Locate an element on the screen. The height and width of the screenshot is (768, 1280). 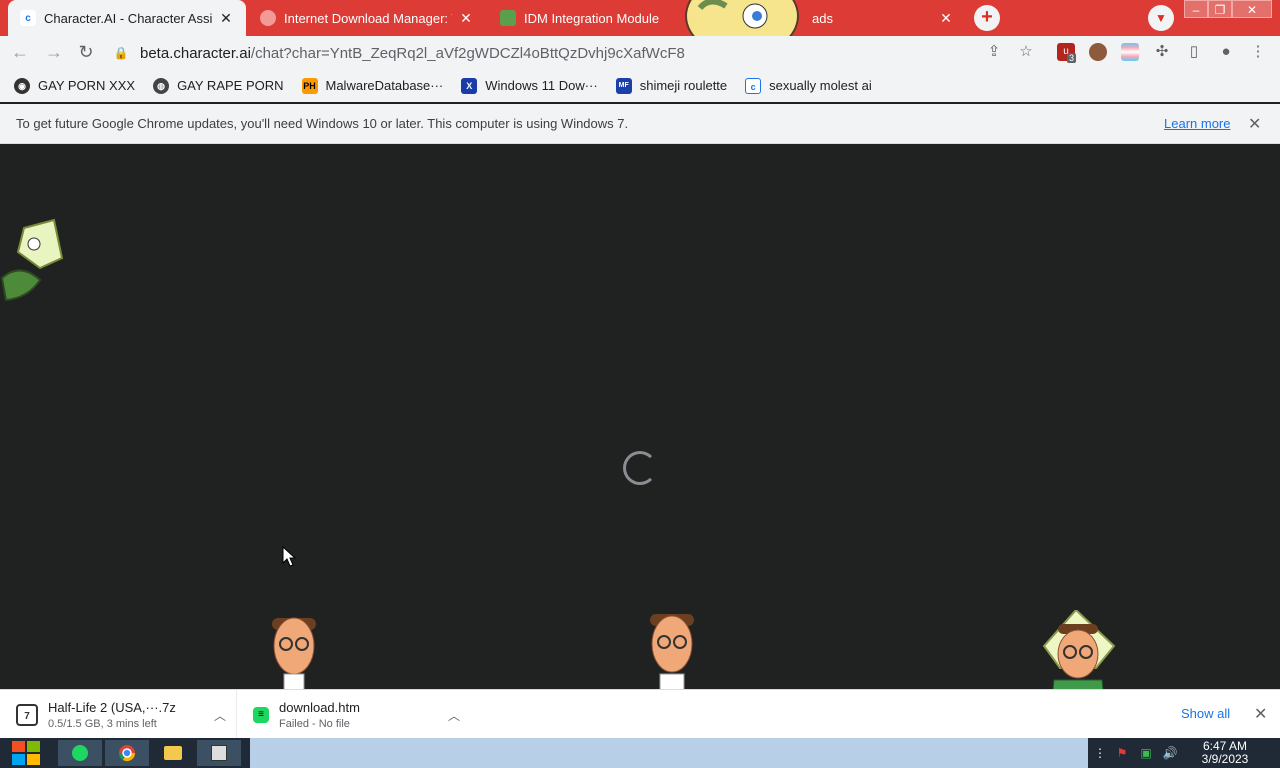
download-name: Half-Life 2 (USA,···.7z is located at coordinates (112, 707).